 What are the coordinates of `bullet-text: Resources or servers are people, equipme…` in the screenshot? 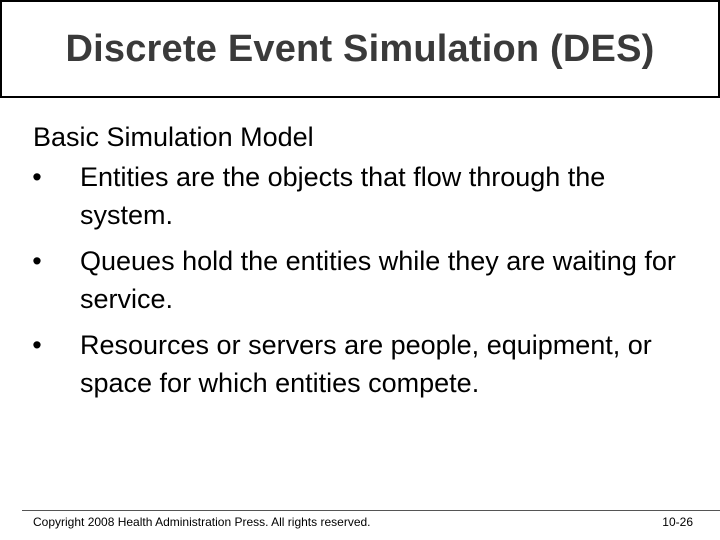 It's located at (366, 364).